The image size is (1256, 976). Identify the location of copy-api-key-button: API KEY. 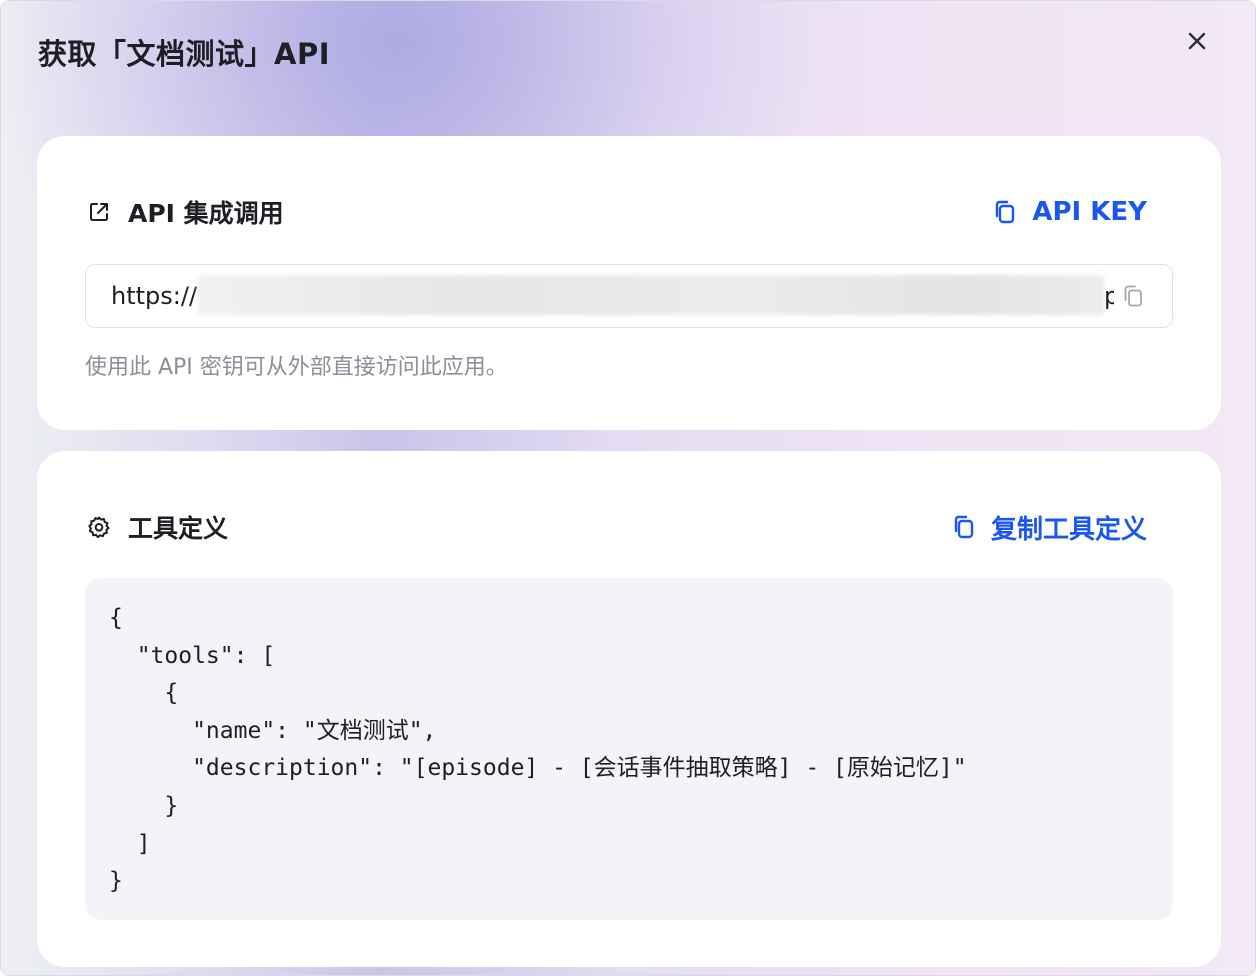
(1069, 212).